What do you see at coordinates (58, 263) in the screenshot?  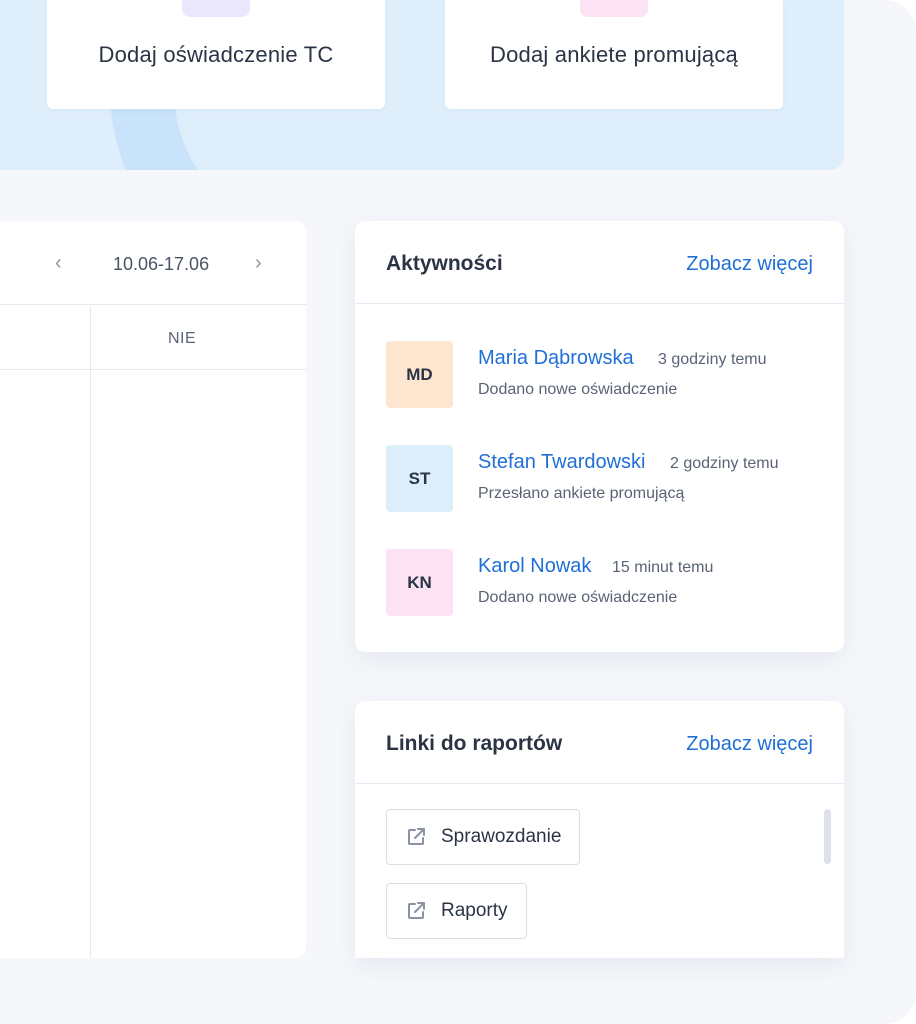 I see `chevron-left-icon: ‹` at bounding box center [58, 263].